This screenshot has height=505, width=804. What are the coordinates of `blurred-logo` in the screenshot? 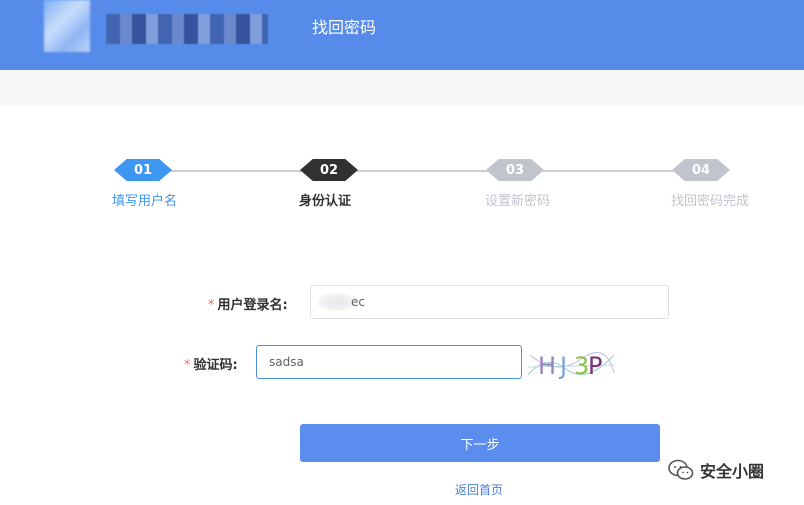 It's located at (67, 26).